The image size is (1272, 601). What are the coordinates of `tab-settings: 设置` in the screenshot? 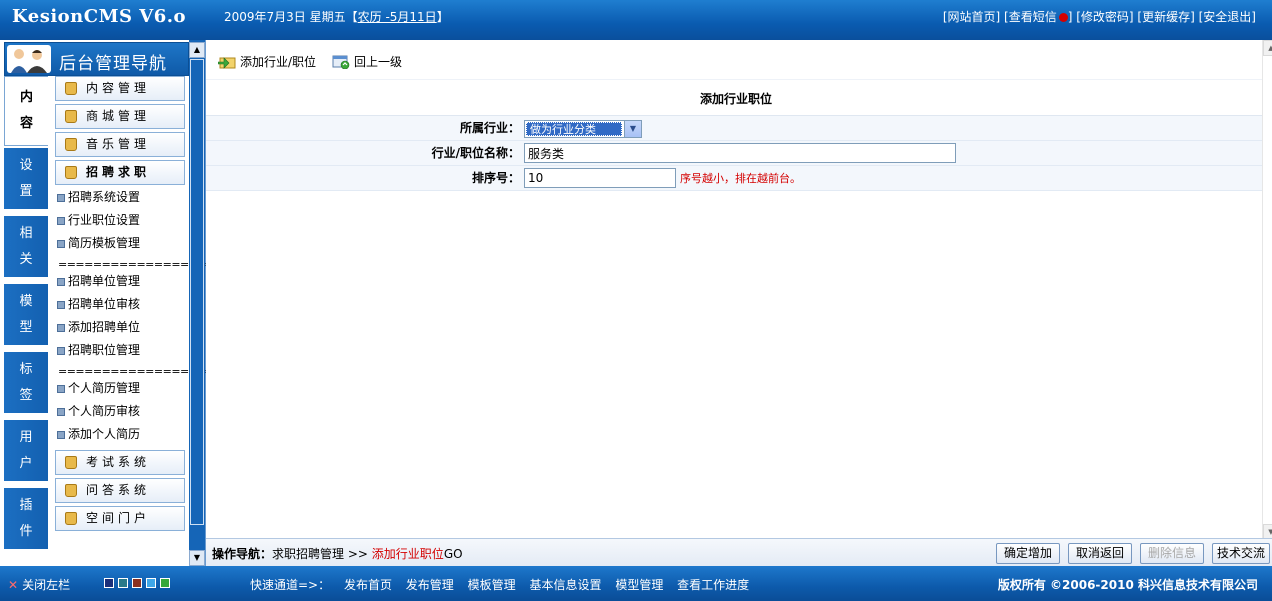 It's located at (26, 179).